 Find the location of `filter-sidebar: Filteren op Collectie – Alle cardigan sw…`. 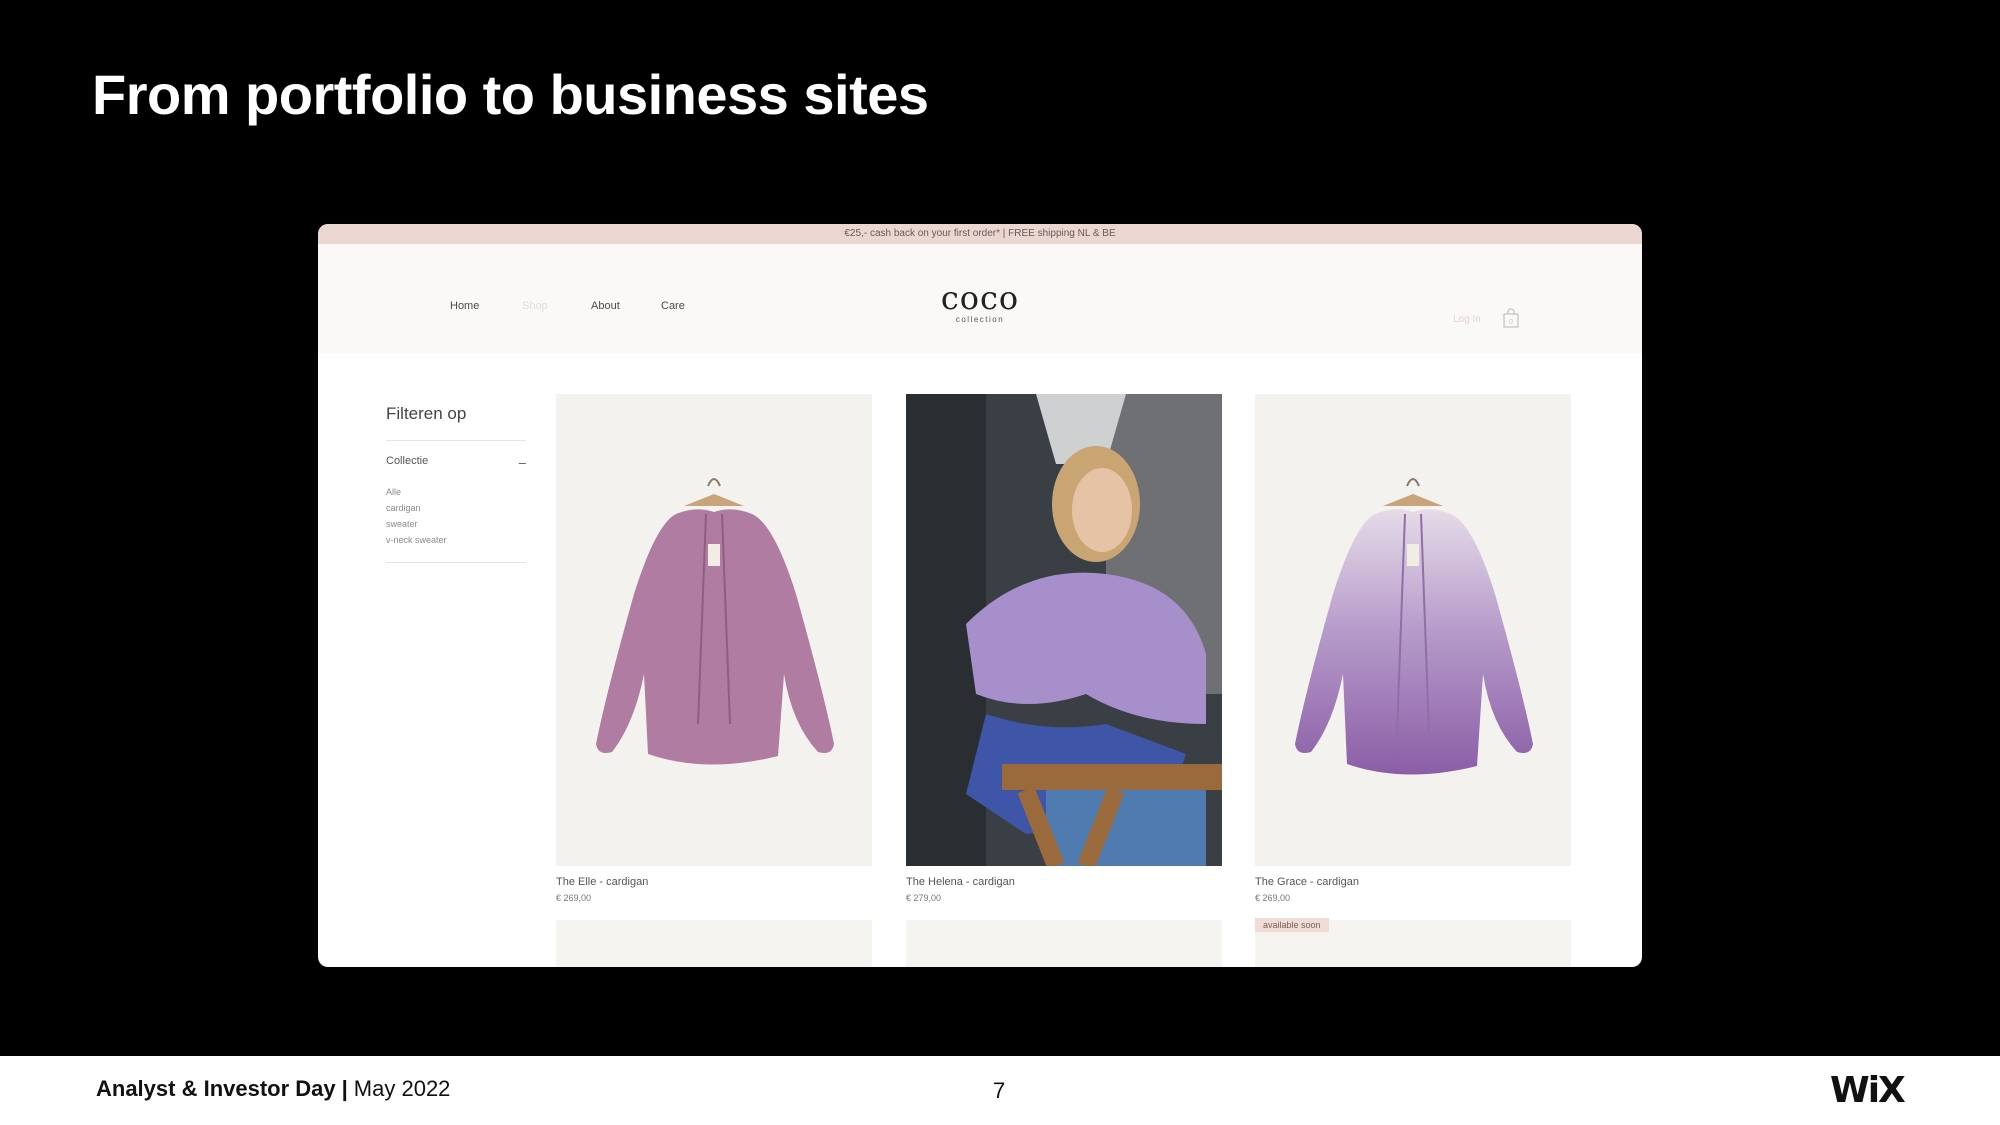

filter-sidebar: Filteren op Collectie – Alle cardigan sw… is located at coordinates (456, 483).